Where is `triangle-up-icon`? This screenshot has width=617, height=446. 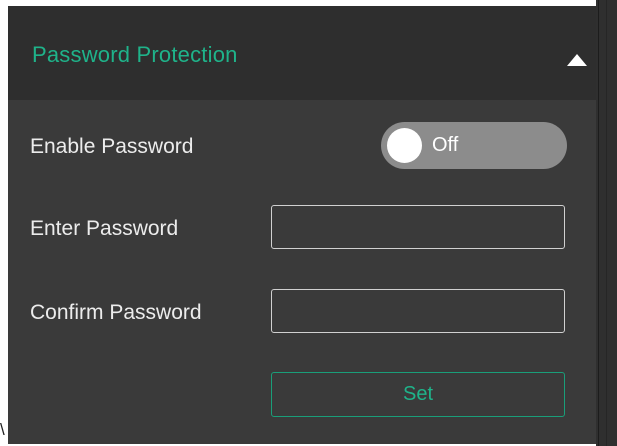 triangle-up-icon is located at coordinates (577, 60).